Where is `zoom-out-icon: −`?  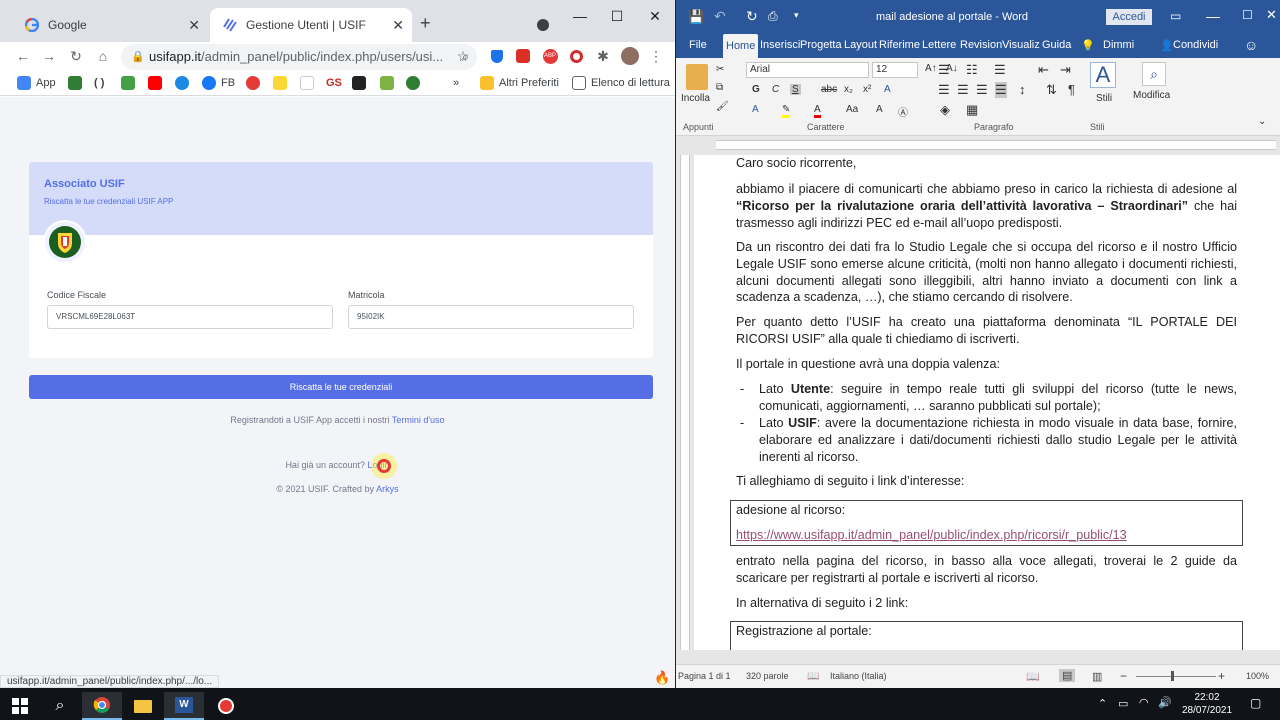 zoom-out-icon: − is located at coordinates (1123, 676).